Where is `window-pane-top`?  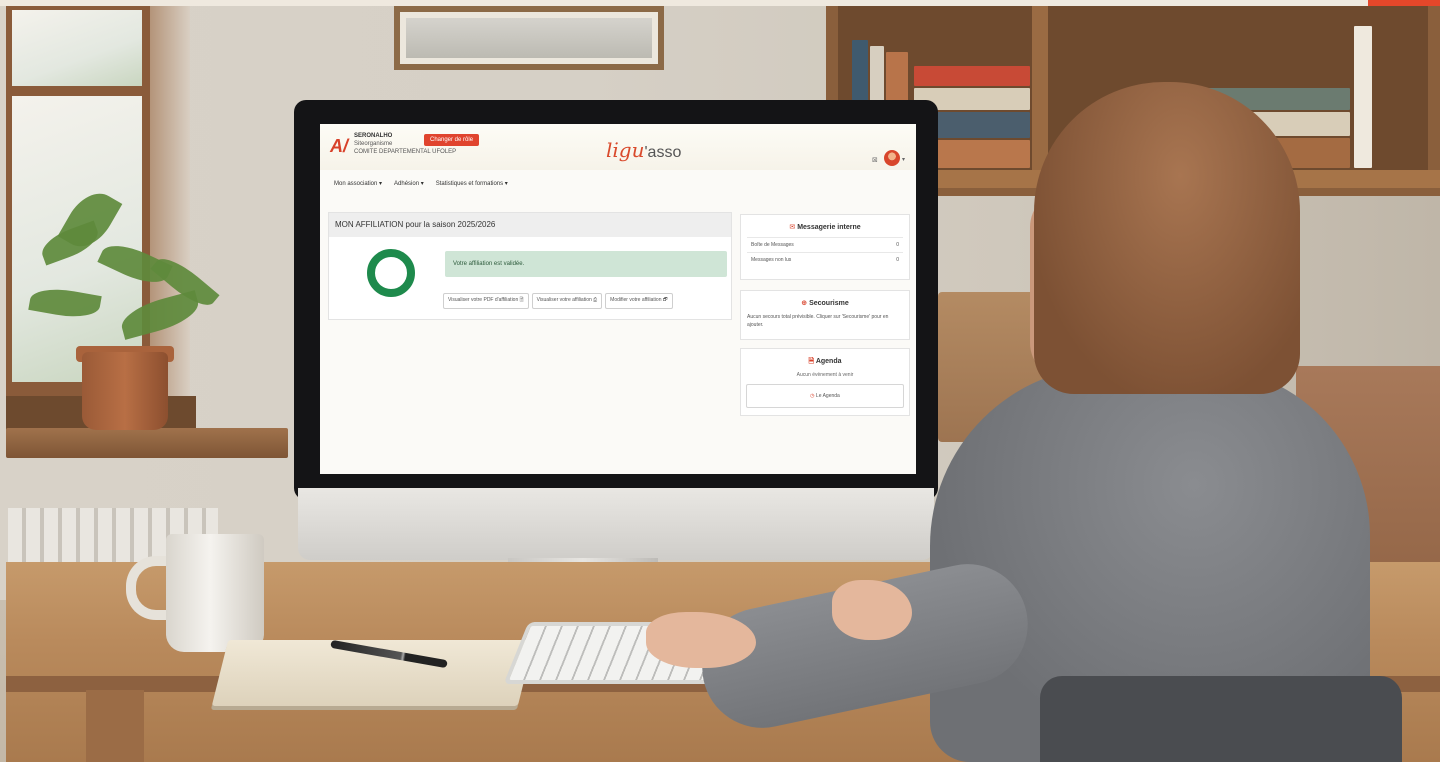
window-pane-top is located at coordinates (77, 48).